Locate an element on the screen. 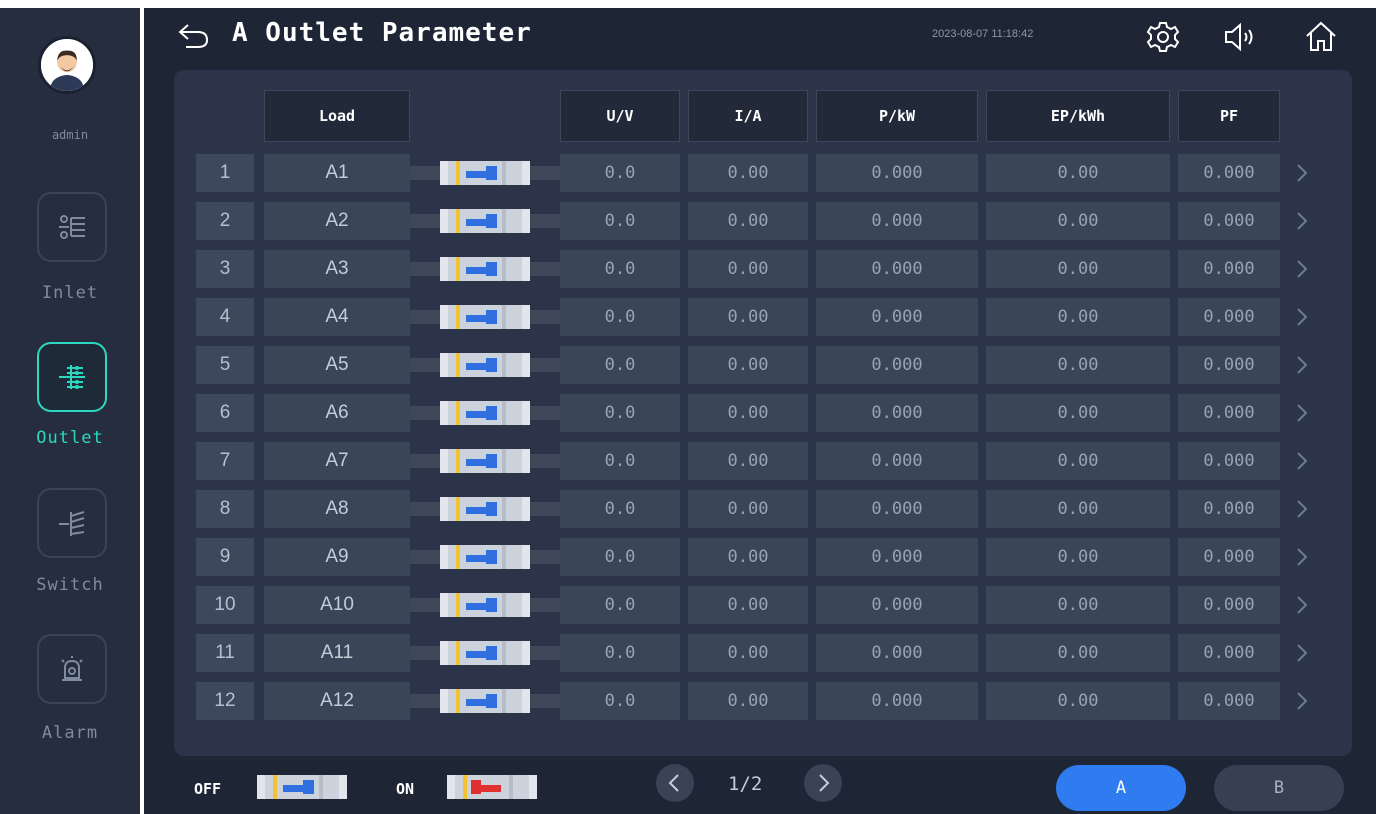 The height and width of the screenshot is (814, 1376). column-header-voltage: U/V is located at coordinates (620, 116).